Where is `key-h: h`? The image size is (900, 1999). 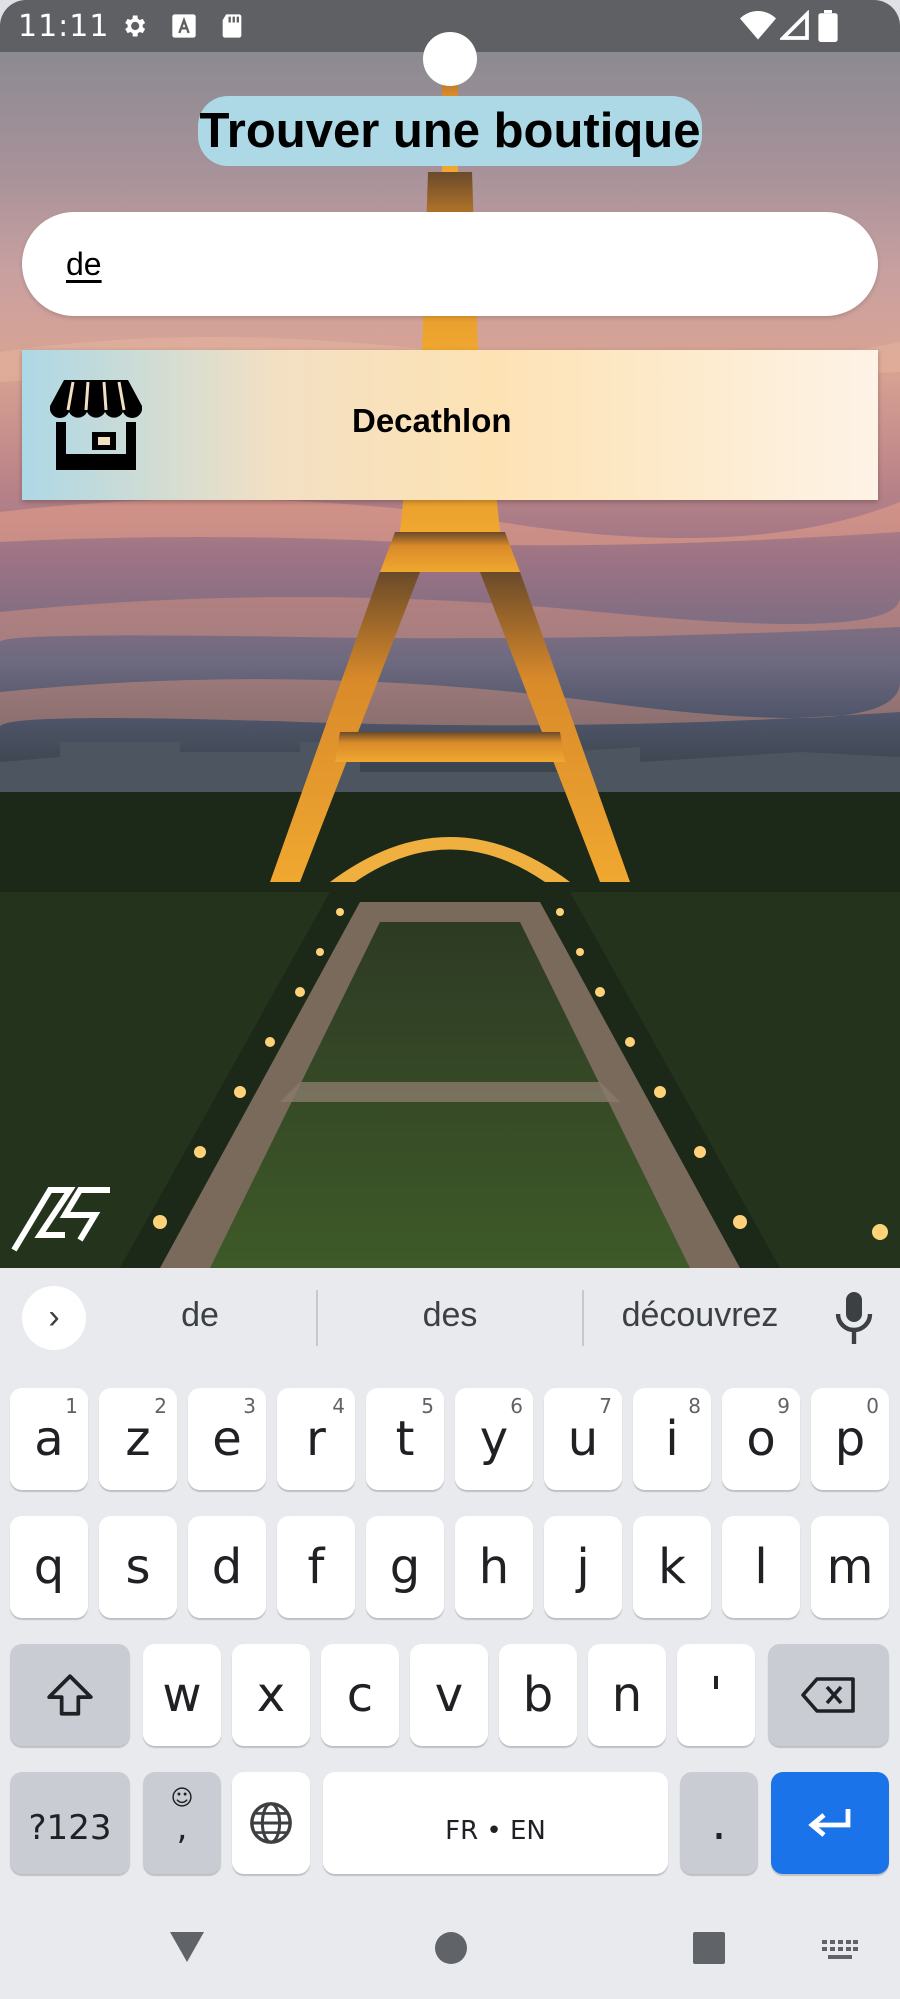 key-h: h is located at coordinates (494, 1567).